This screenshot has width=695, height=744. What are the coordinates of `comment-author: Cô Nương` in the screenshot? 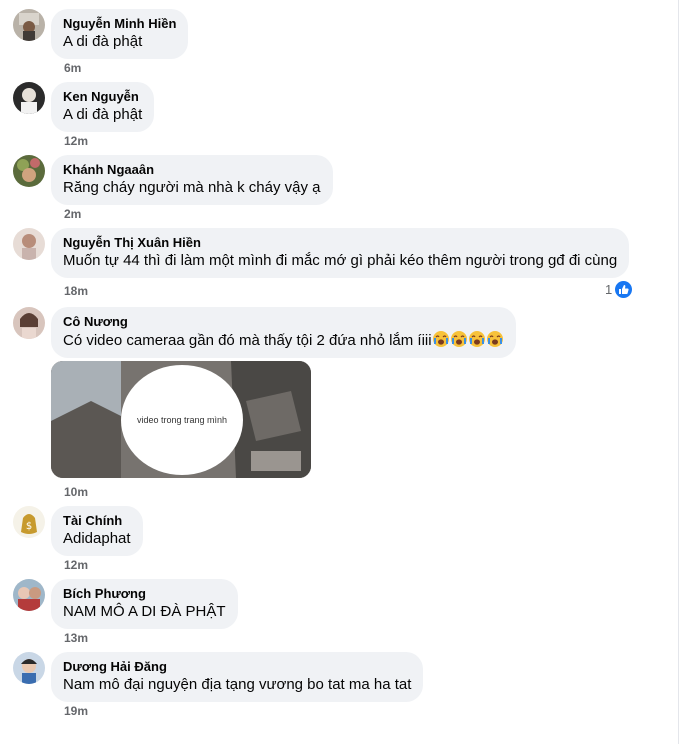 It's located at (283, 321).